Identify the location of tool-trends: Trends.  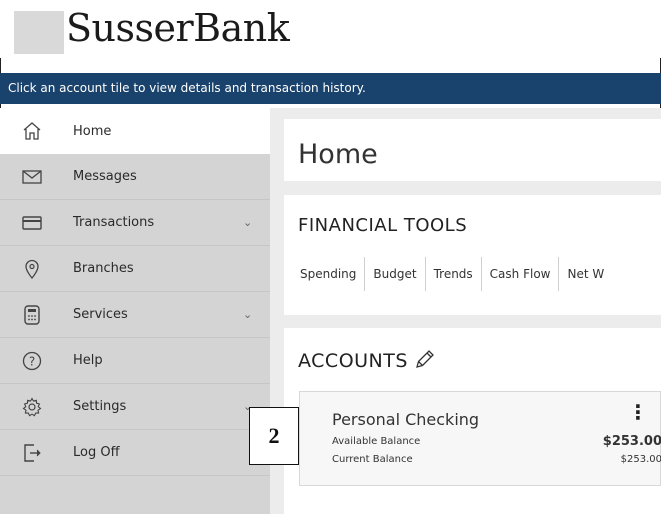
(452, 274).